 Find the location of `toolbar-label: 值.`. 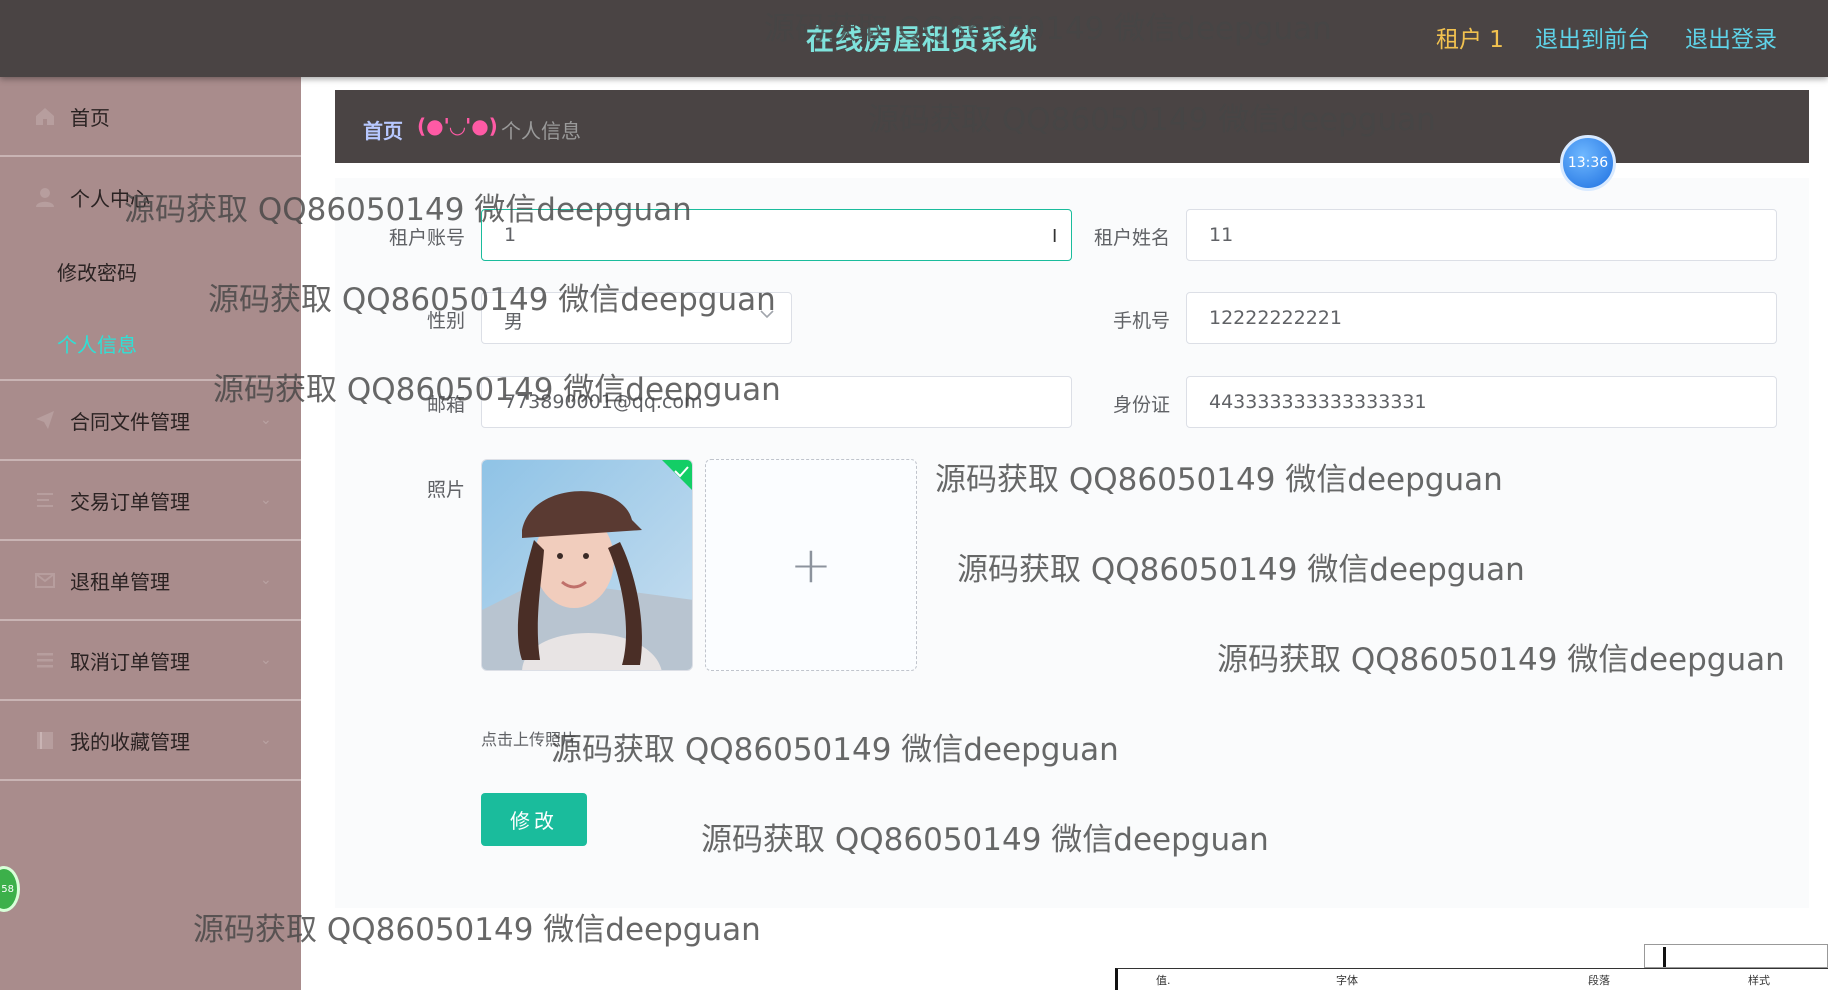

toolbar-label: 值. is located at coordinates (1163, 980).